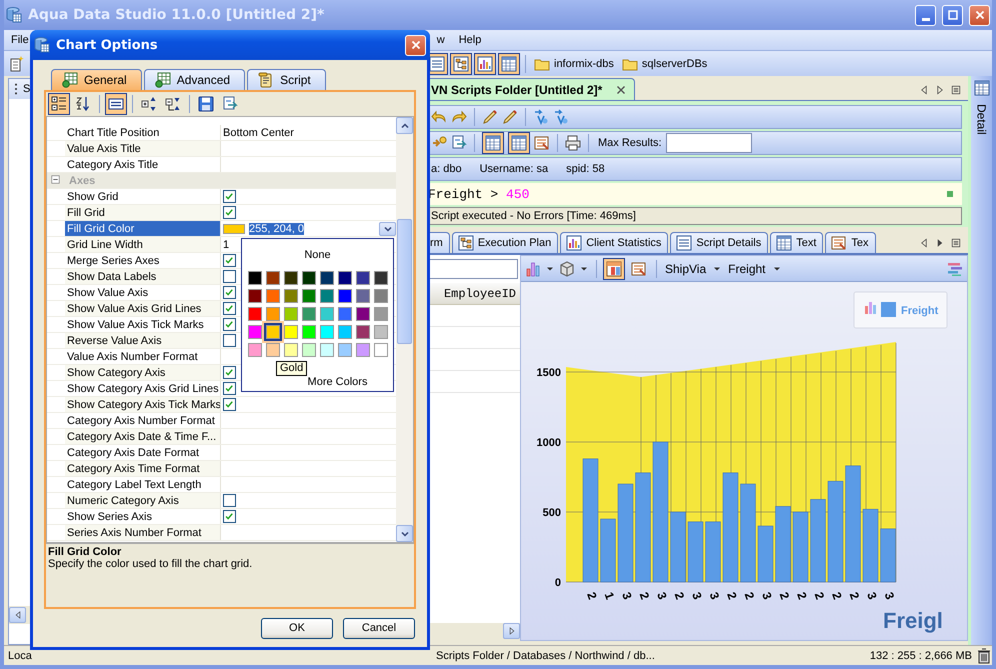 This screenshot has height=669, width=996. I want to click on property-name: Show Category Axis Grid Lines, so click(143, 388).